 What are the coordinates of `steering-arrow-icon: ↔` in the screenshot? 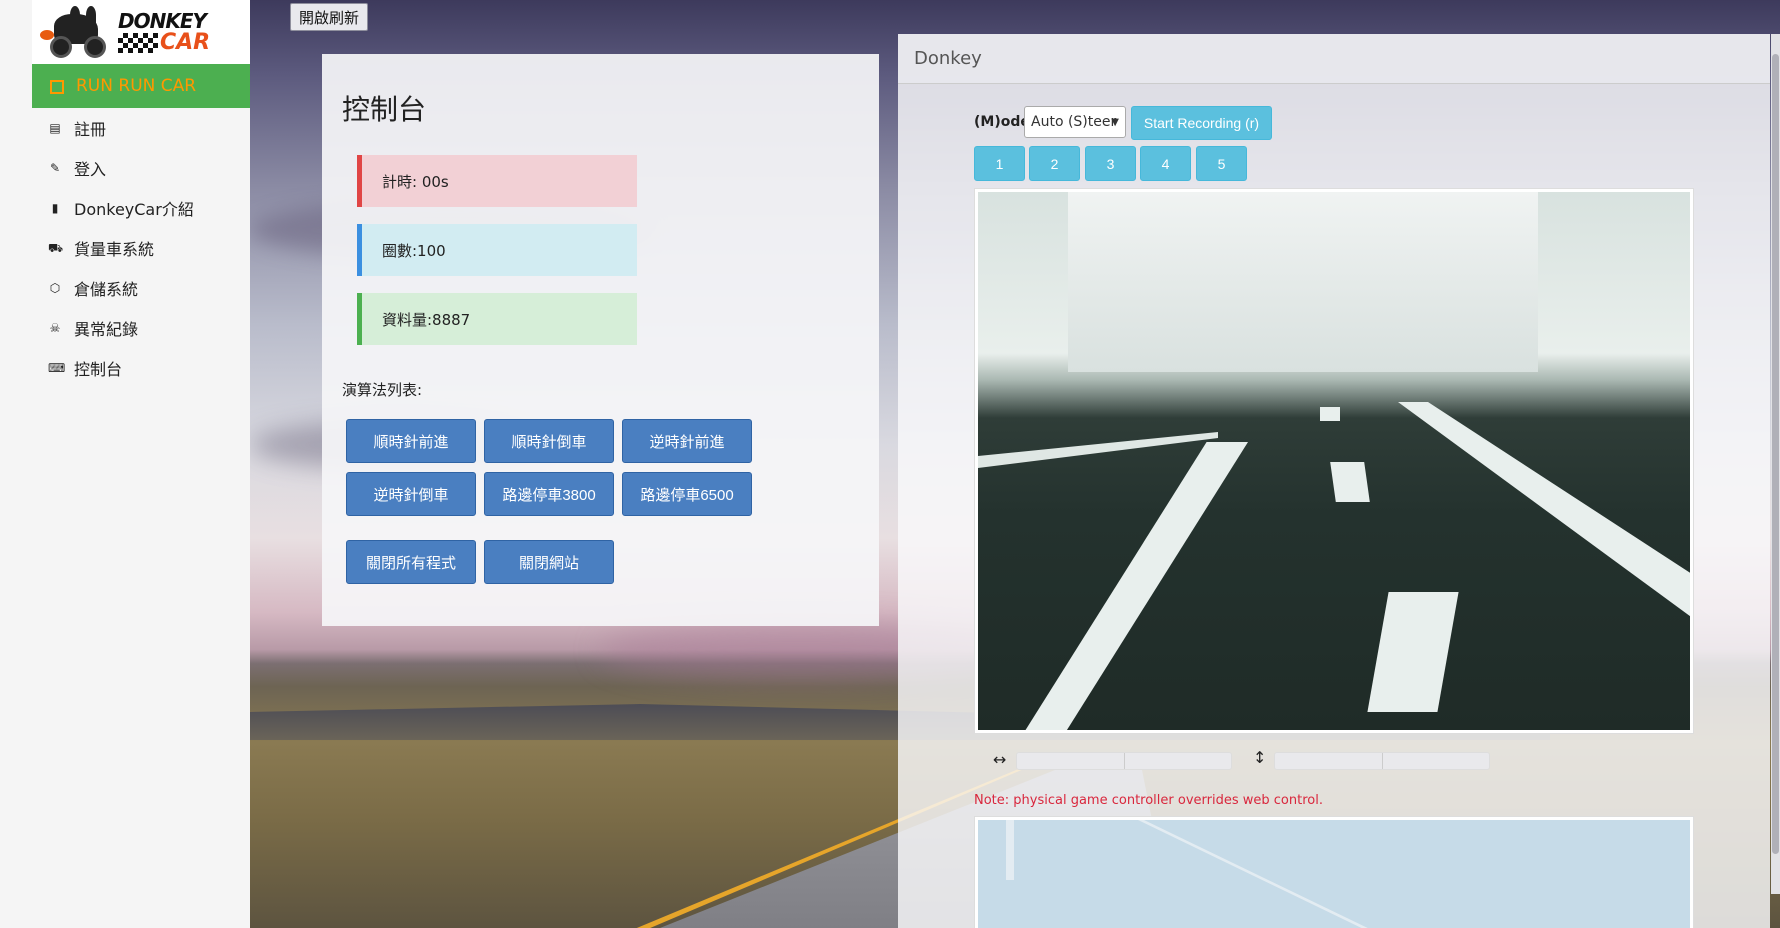 It's located at (1000, 759).